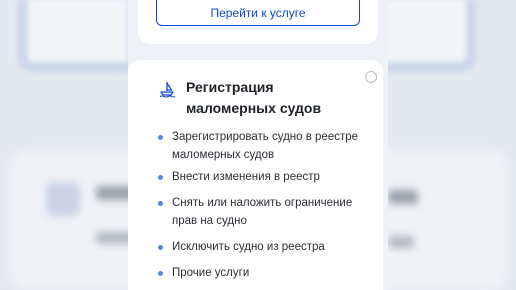  Describe the element at coordinates (211, 273) in the screenshot. I see `list-item-label: Прочие услуги` at that location.